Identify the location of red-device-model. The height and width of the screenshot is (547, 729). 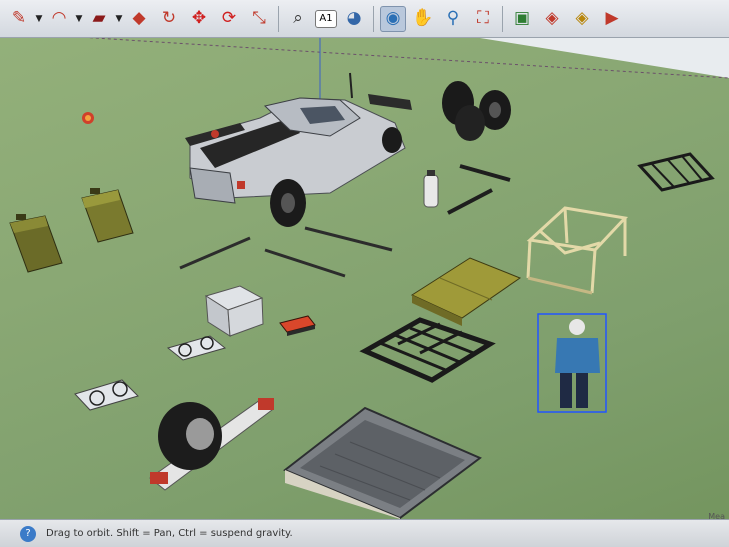
(297, 325).